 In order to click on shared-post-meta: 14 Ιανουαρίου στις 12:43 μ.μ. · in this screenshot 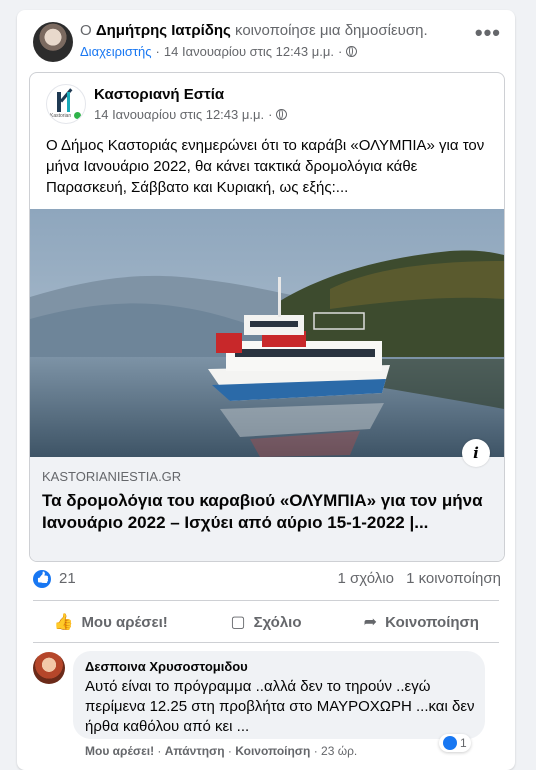, I will do `click(191, 114)`.